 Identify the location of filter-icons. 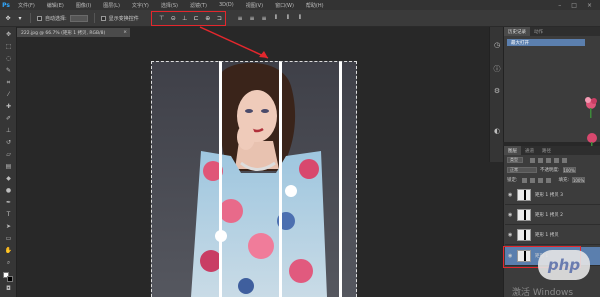
(548, 160).